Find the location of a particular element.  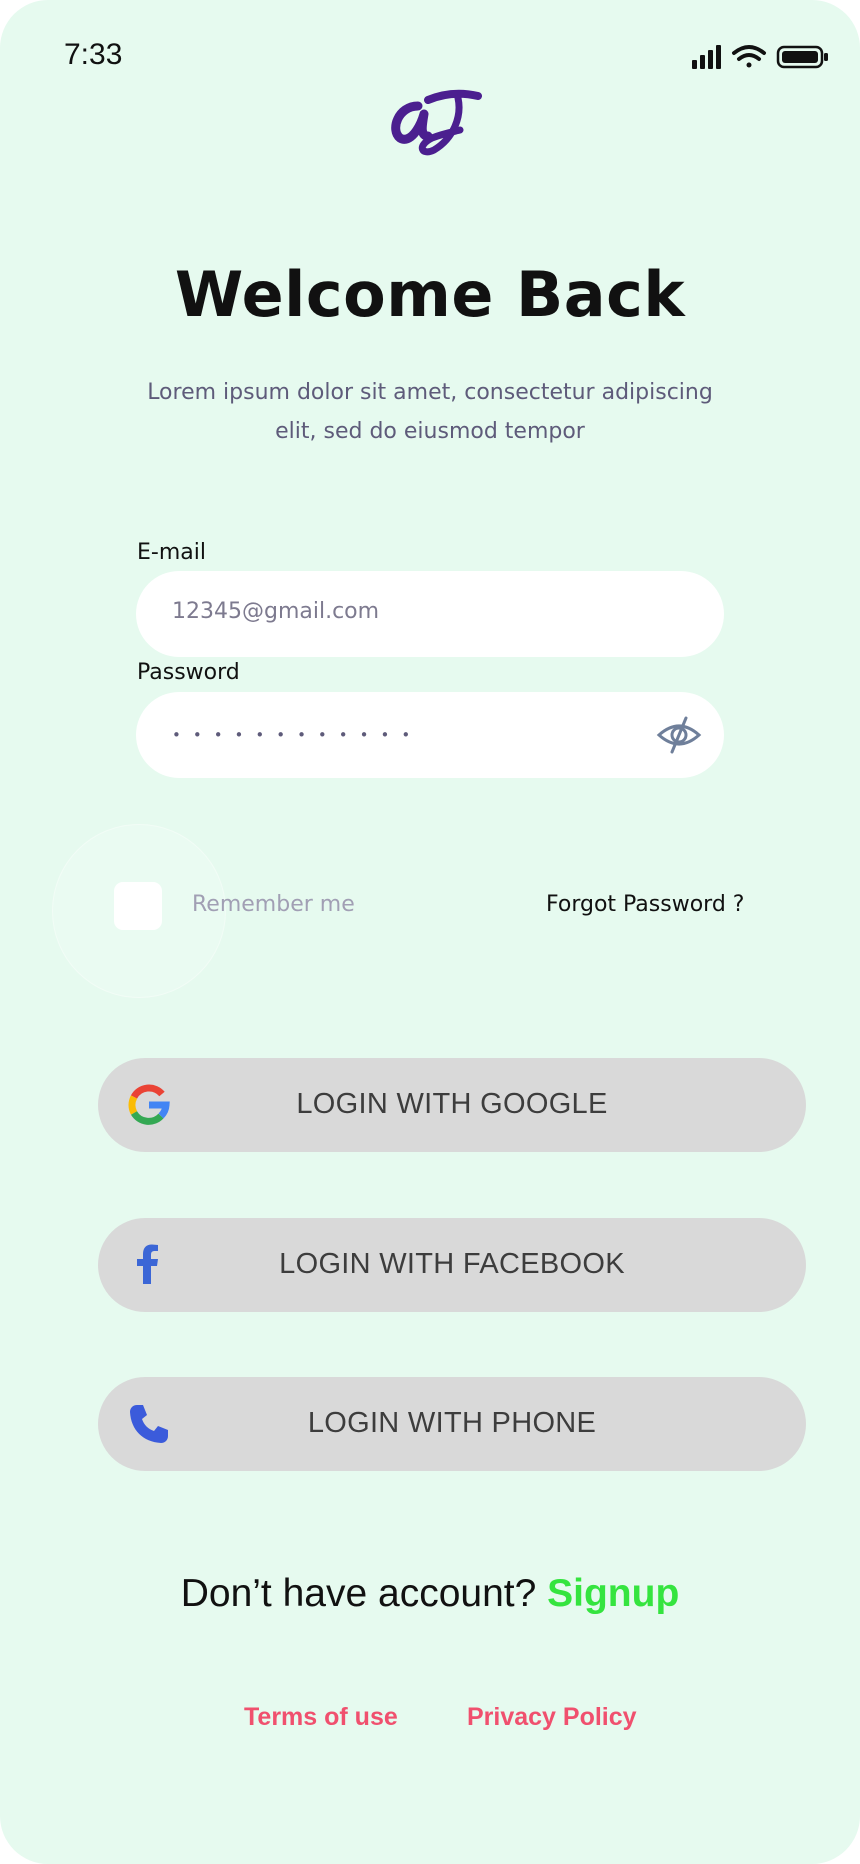

login-google-button: LOGIN WITH GOOGLE is located at coordinates (452, 1105).